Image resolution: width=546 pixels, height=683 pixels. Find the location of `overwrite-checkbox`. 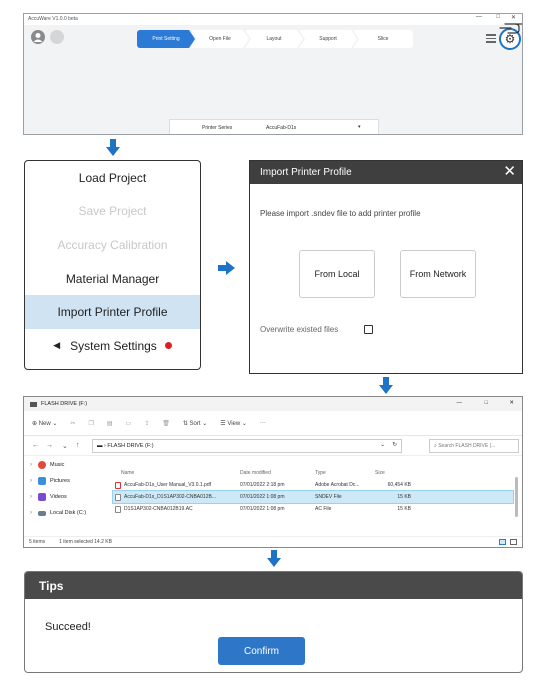

overwrite-checkbox is located at coordinates (368, 329).